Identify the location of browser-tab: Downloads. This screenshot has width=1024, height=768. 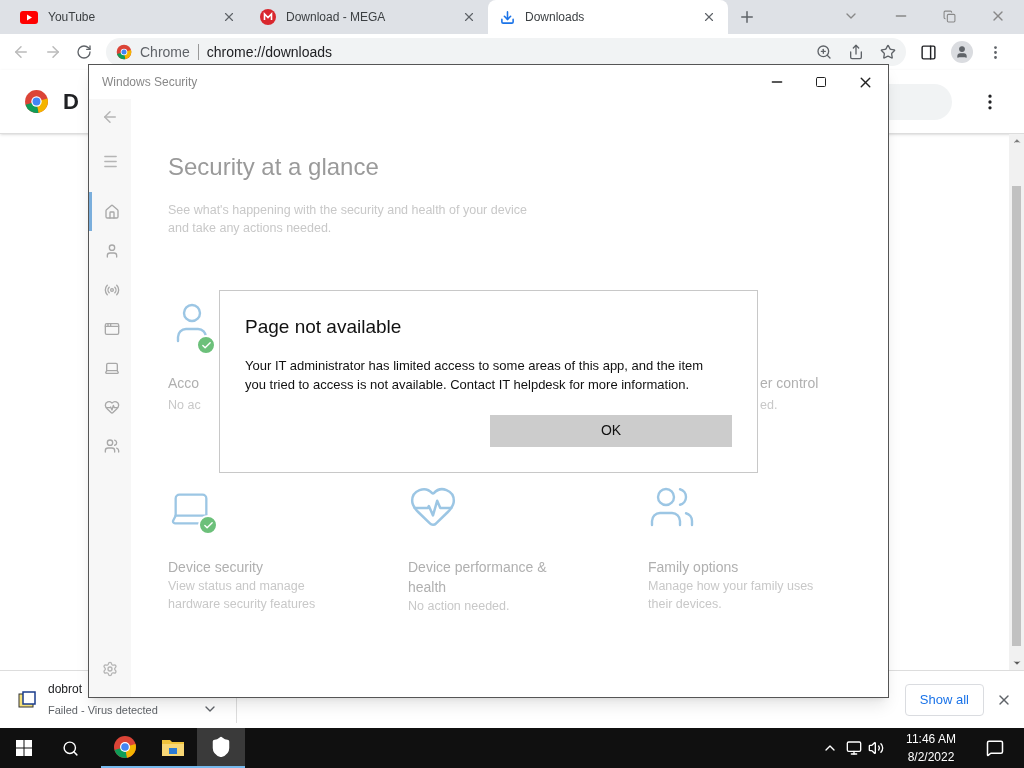
(608, 17).